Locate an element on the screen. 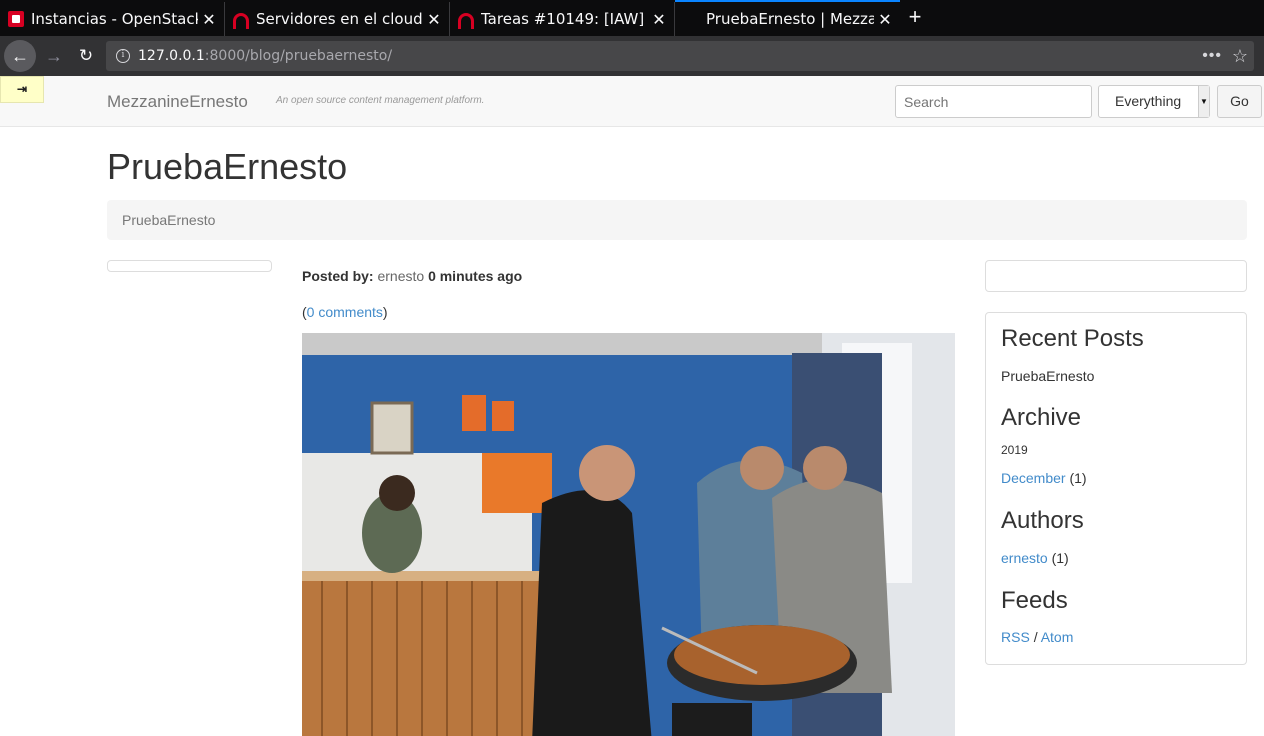 This screenshot has height=736, width=1264. new-tab-icon: + is located at coordinates (915, 18).